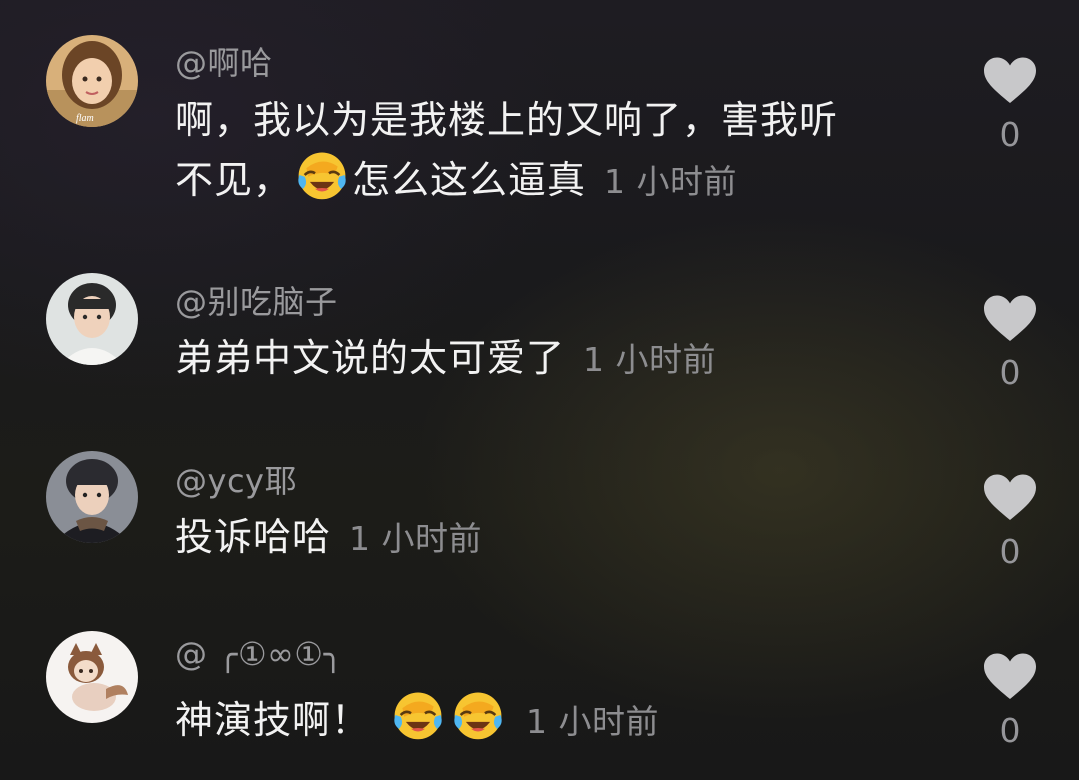 Image resolution: width=1079 pixels, height=780 pixels. I want to click on comment-username: @啊哈, so click(224, 61).